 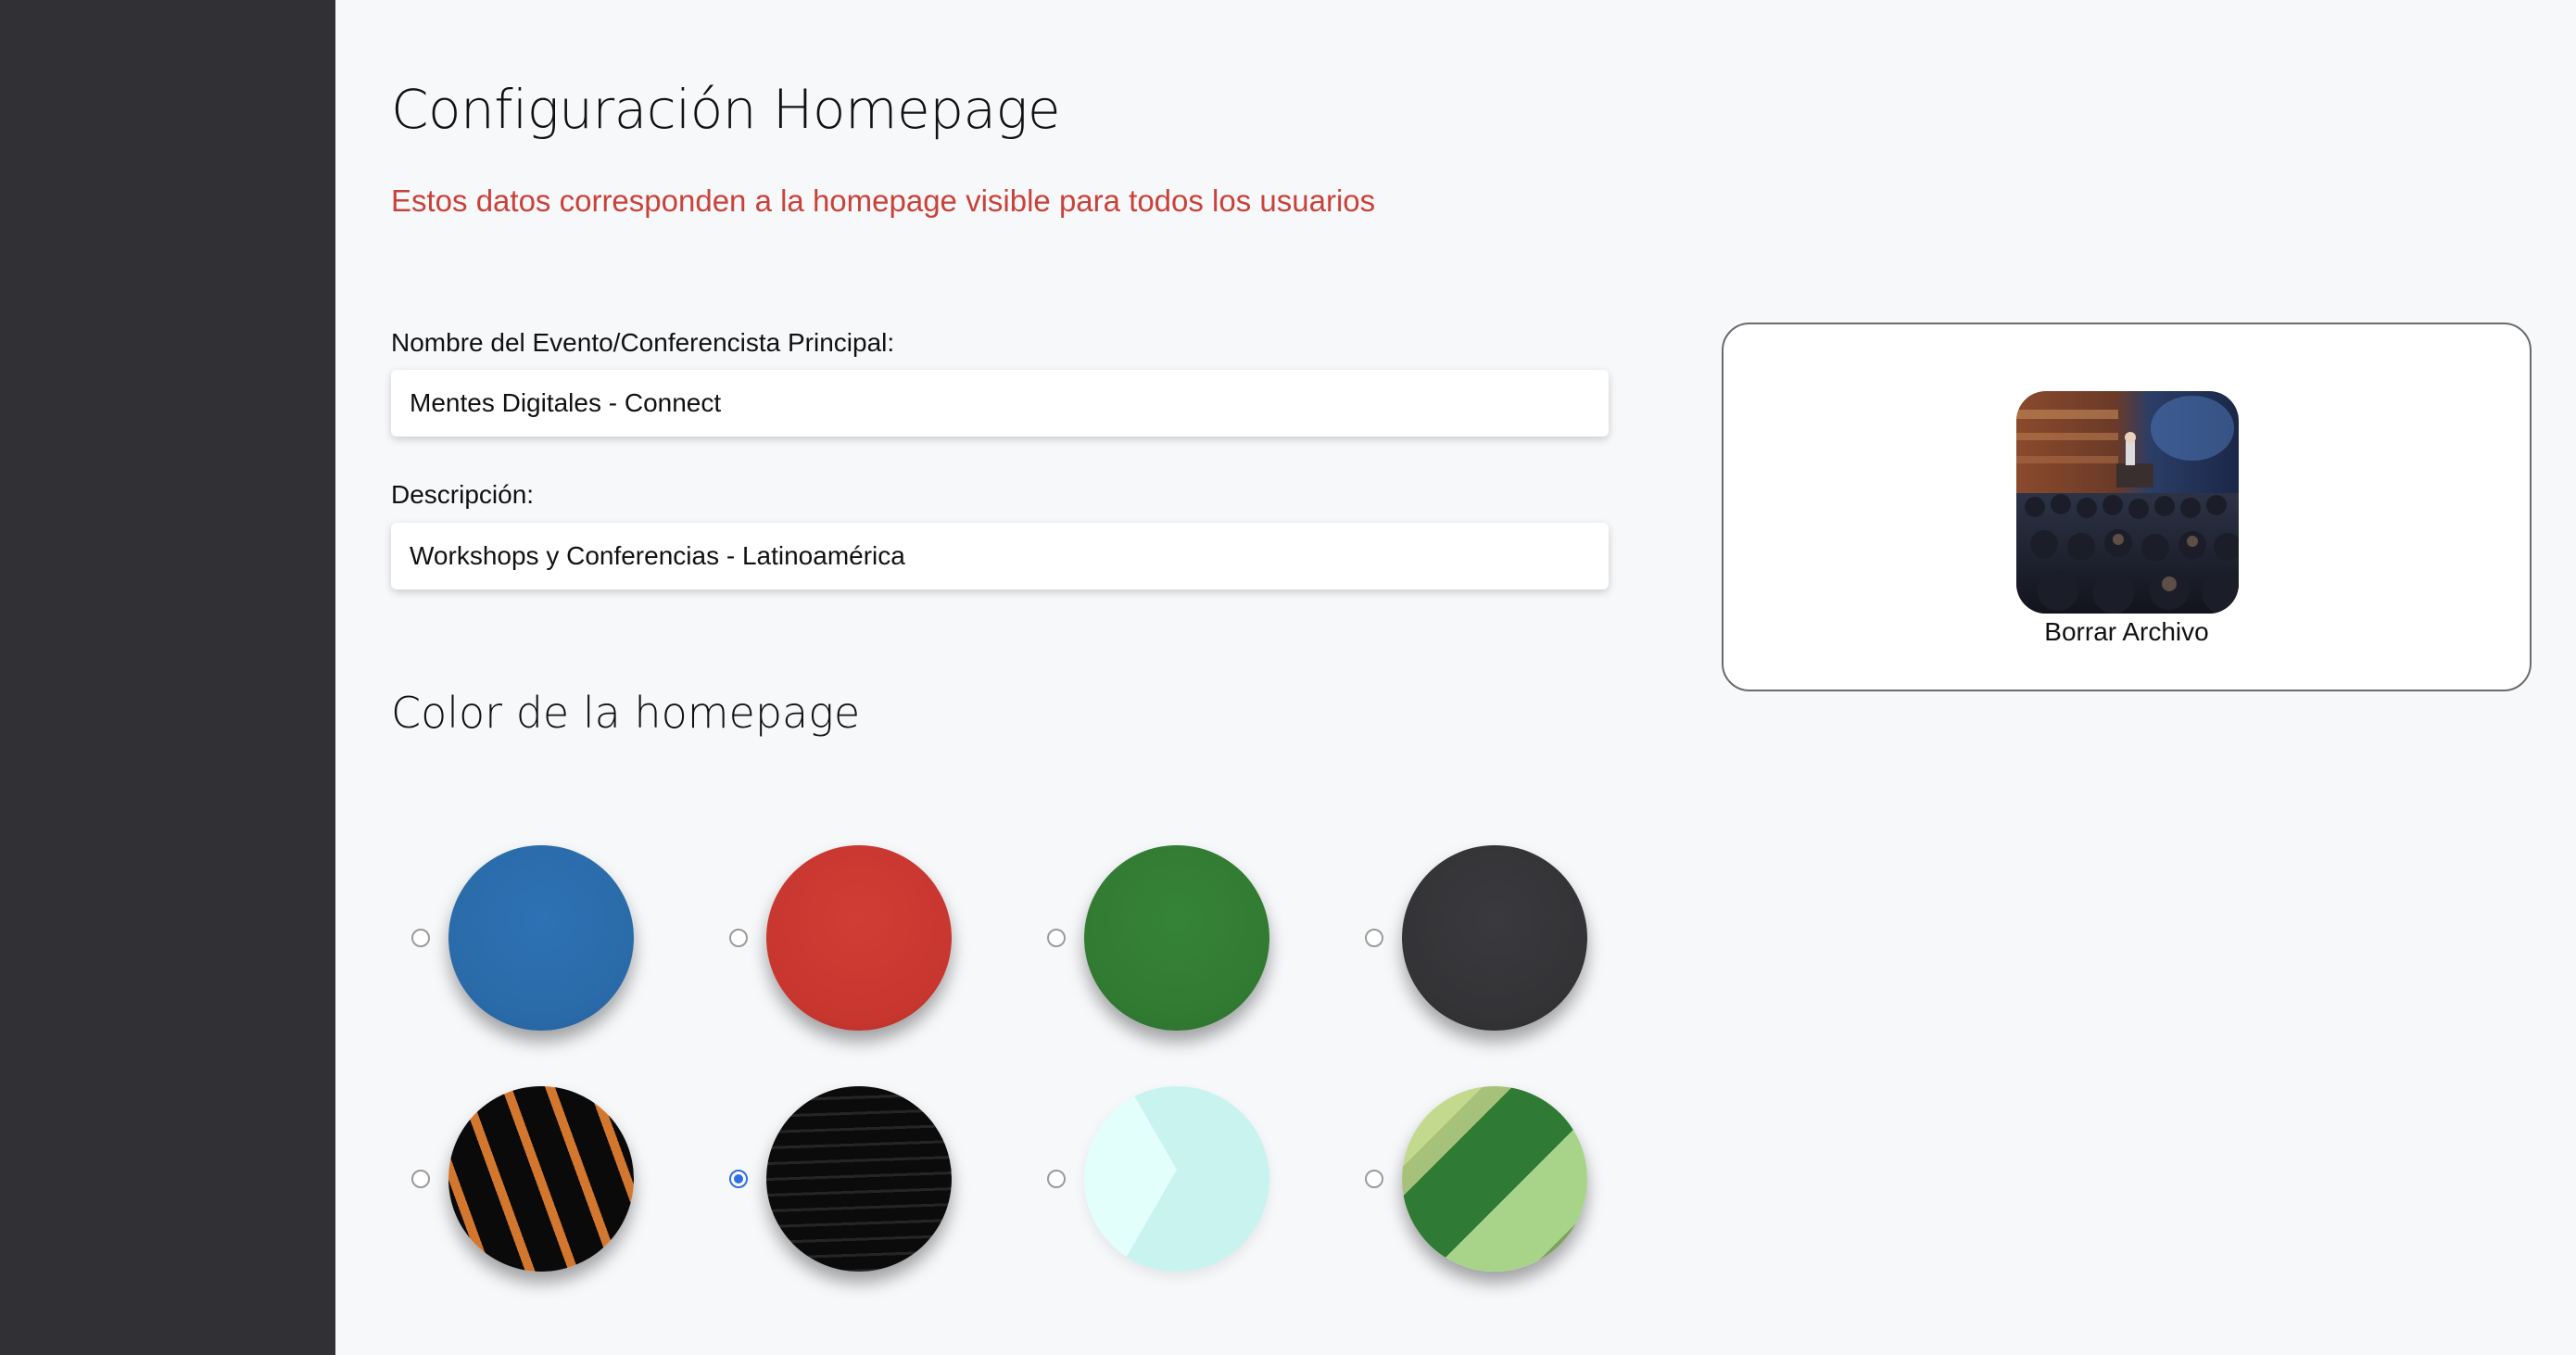 What do you see at coordinates (421, 1179) in the screenshot?
I see `color-radio-orange-stripes` at bounding box center [421, 1179].